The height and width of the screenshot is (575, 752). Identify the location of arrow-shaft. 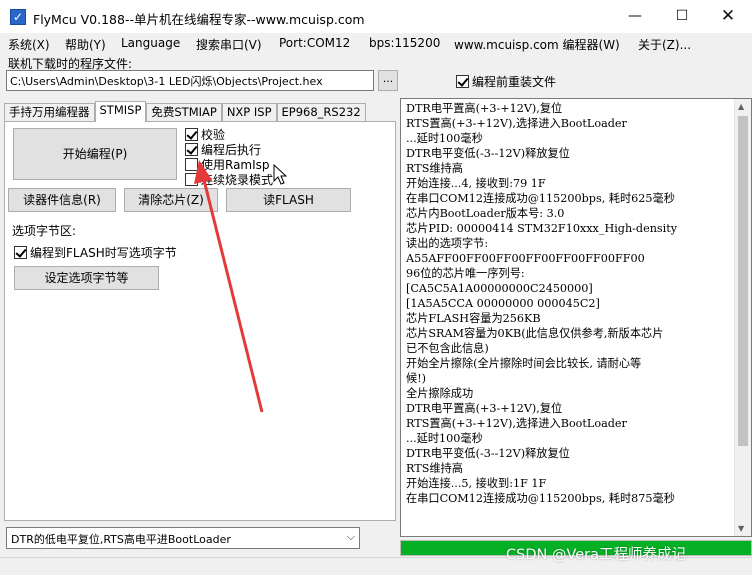
(232, 294).